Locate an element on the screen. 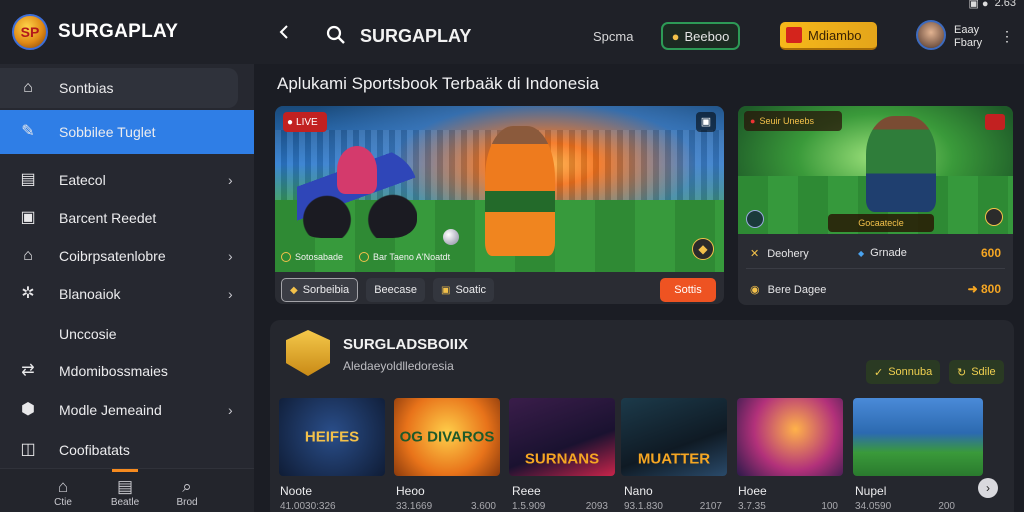 The image size is (1024, 512). sidebar-item-5: ✲ Blanoaiok › is located at coordinates (127, 294).